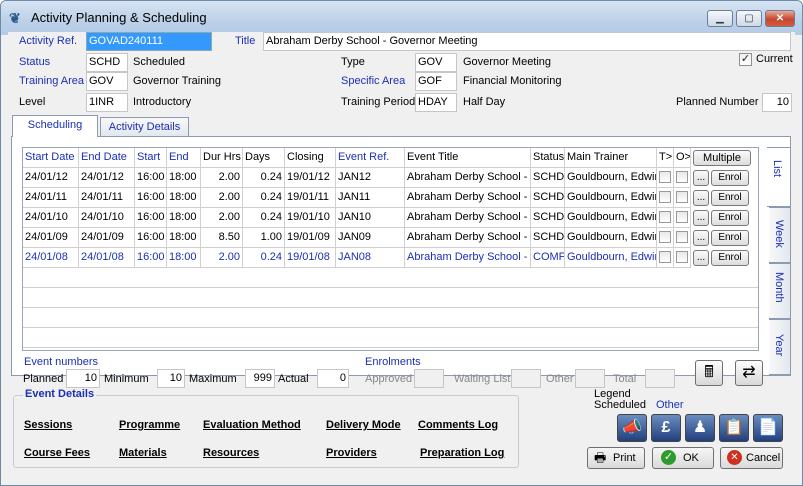 This screenshot has height=486, width=803. Describe the element at coordinates (107, 198) in the screenshot. I see `cell-end-date: 24/01/11` at that location.